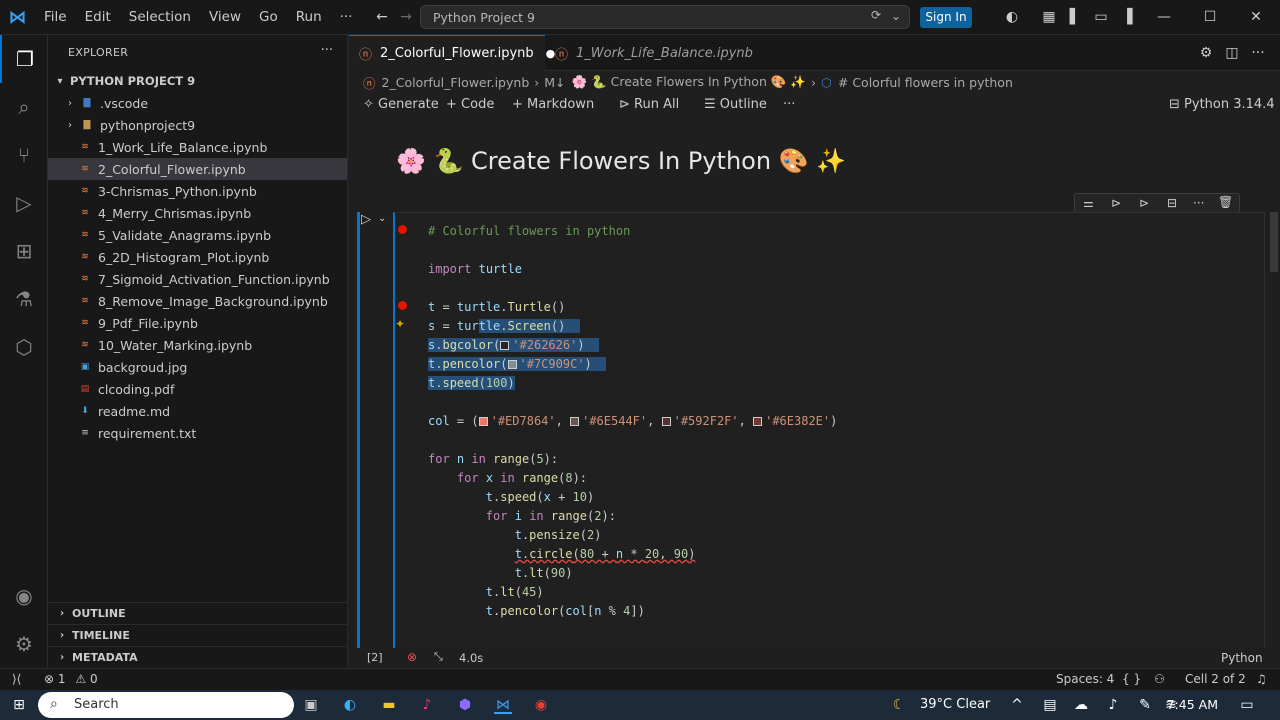  Describe the element at coordinates (197, 147) in the screenshot. I see `explorer-file: ≋ 1_Work_Life_Balance.ipynb` at that location.